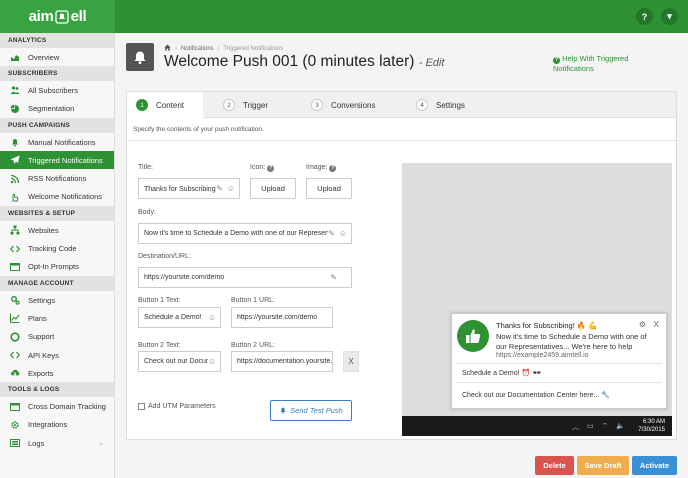  What do you see at coordinates (57, 178) in the screenshot?
I see `sidebar-item-rss-notifications: RSS Notifications` at bounding box center [57, 178].